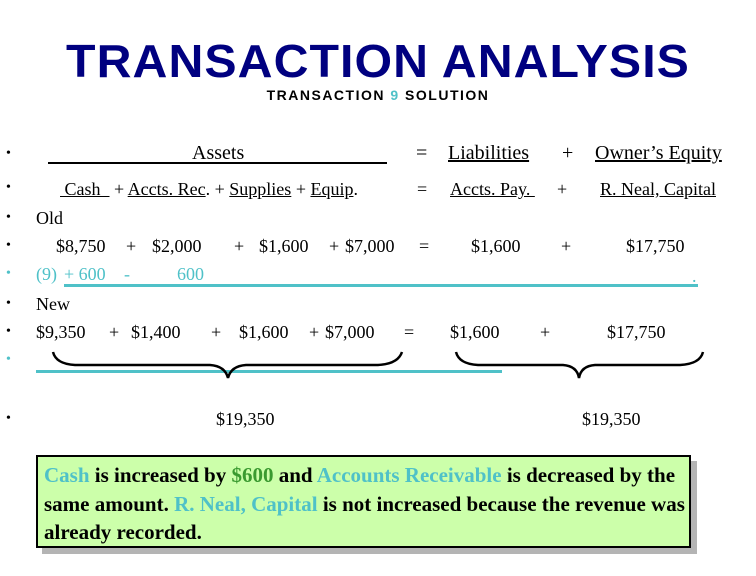 Image resolution: width=756 pixels, height=576 pixels. I want to click on old-cash: $8,750, so click(81, 246).